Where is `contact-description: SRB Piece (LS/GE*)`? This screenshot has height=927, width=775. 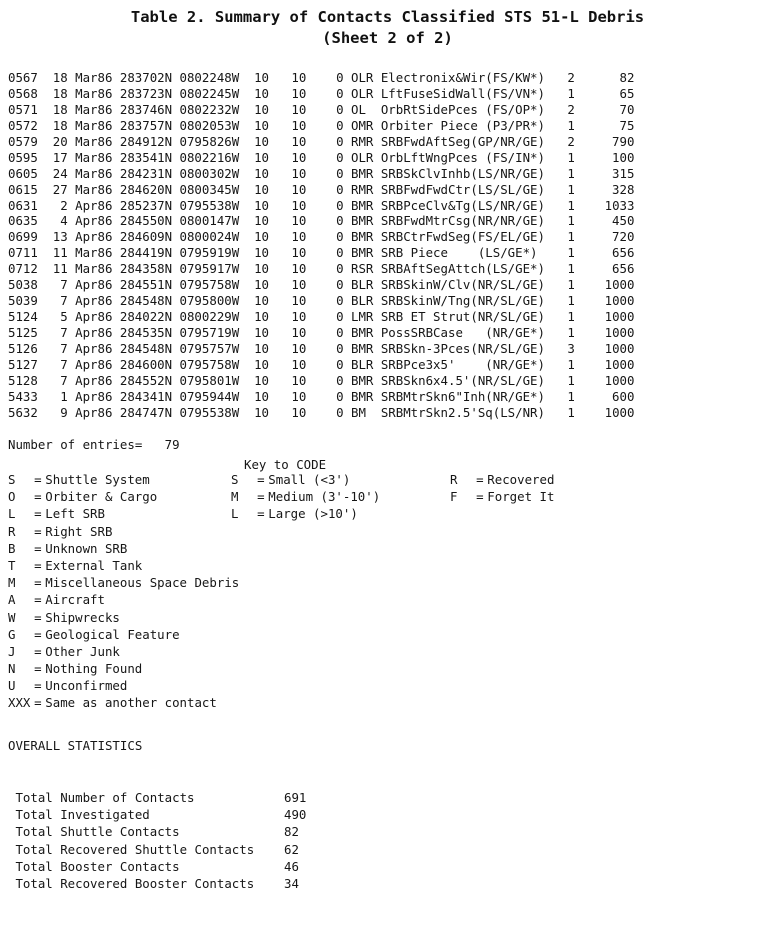
contact-description: SRB Piece (LS/GE*) is located at coordinates (459, 253).